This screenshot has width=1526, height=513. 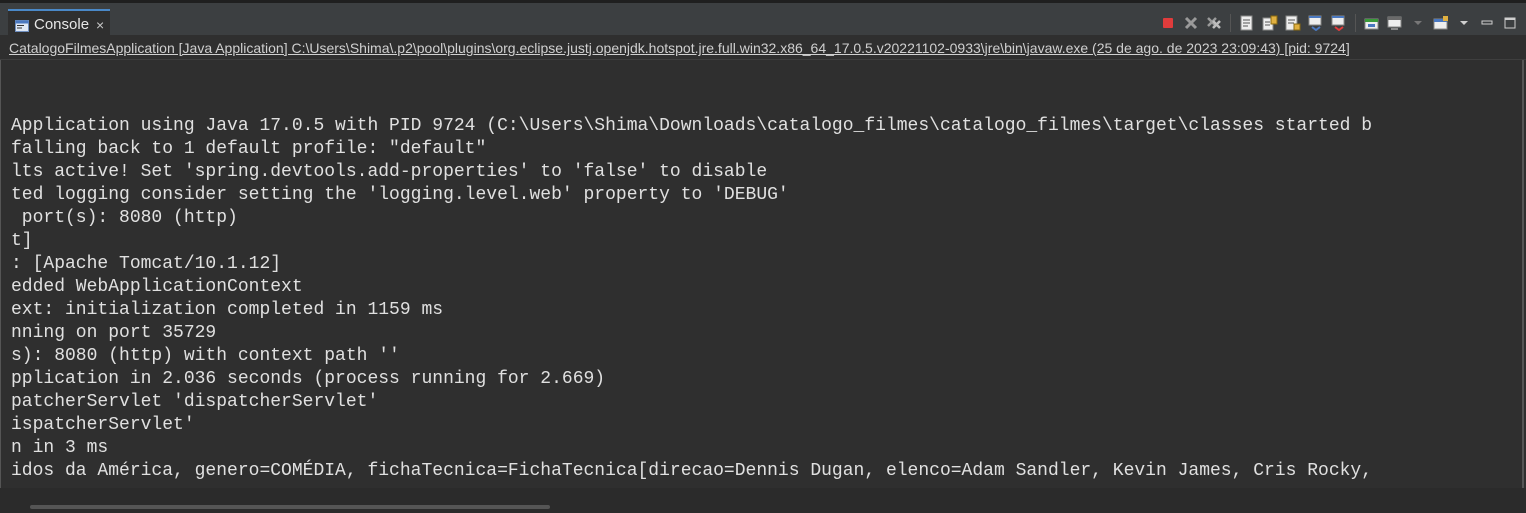 What do you see at coordinates (114, 333) in the screenshot?
I see `console-line: nning on port 35729` at bounding box center [114, 333].